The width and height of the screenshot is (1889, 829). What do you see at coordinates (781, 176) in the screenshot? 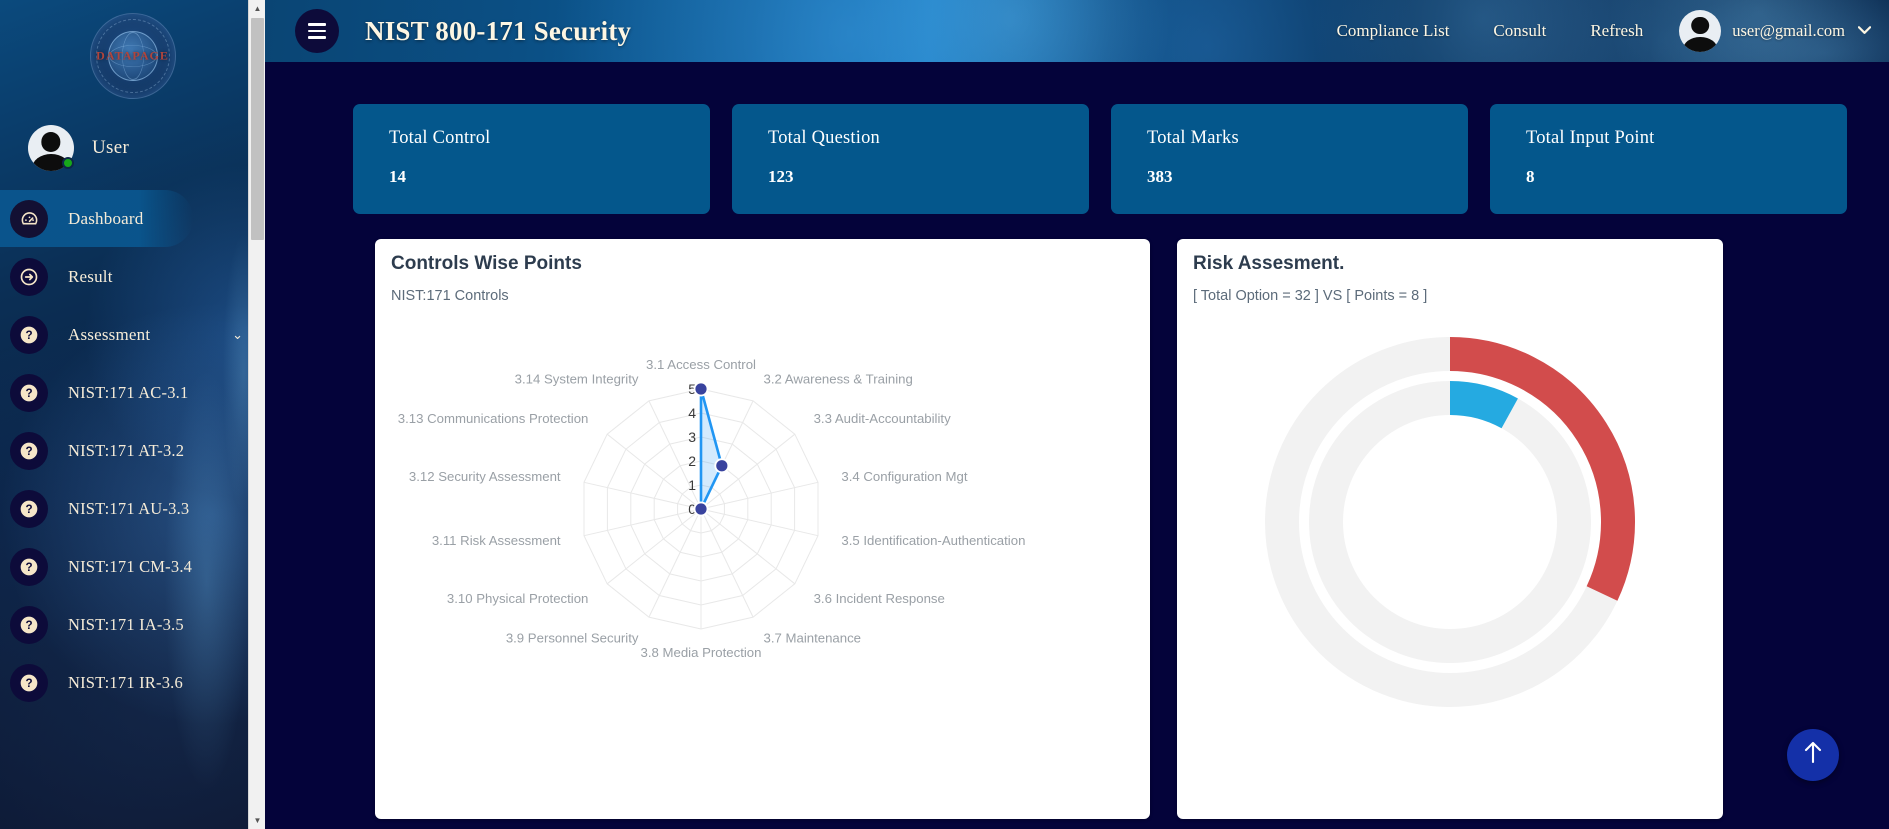
I see `stat-value: 123` at bounding box center [781, 176].